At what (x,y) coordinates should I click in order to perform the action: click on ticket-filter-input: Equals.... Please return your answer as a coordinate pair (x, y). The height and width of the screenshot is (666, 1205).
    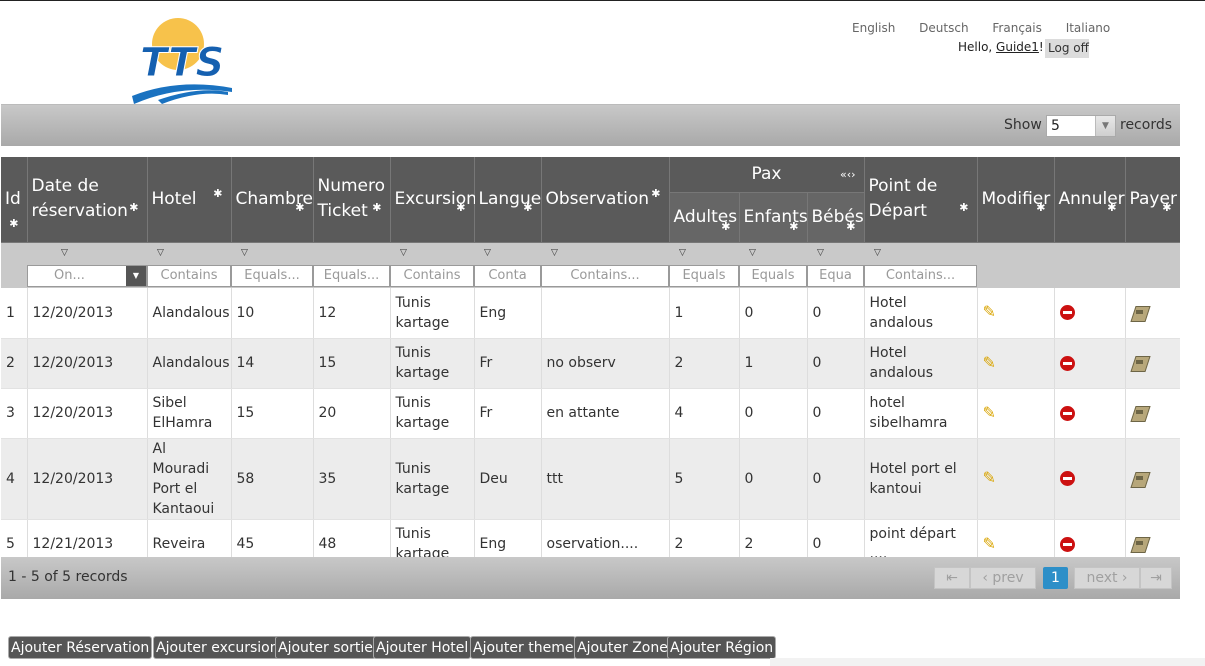
    Looking at the image, I should click on (351, 276).